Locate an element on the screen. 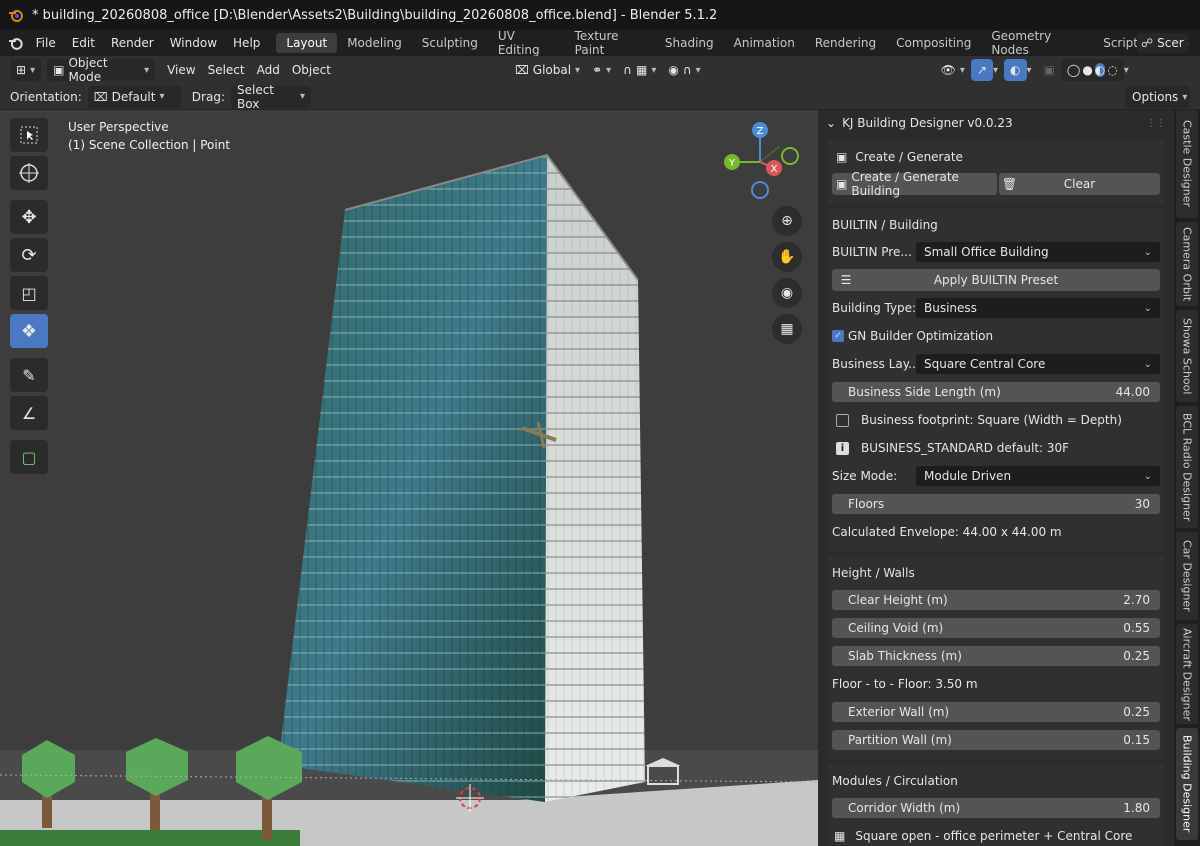 The height and width of the screenshot is (846, 1200). tab-animation: Animation is located at coordinates (764, 43).